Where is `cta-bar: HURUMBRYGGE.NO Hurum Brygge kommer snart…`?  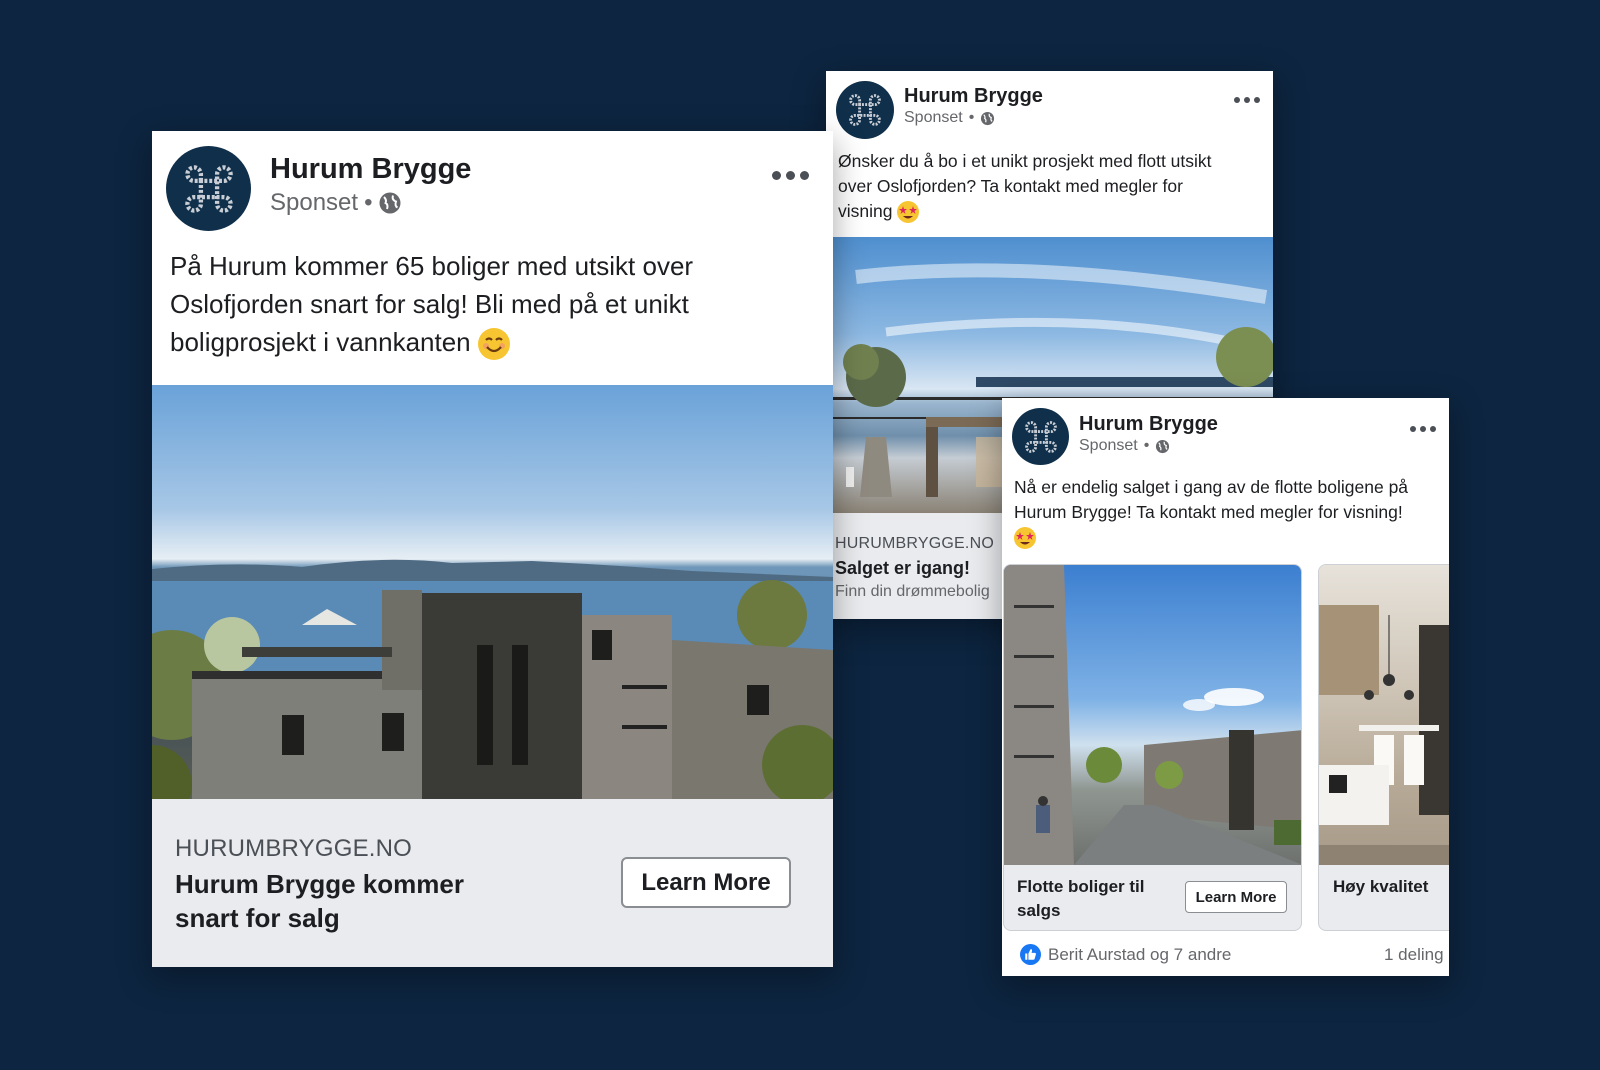 cta-bar: HURUMBRYGGE.NO Hurum Brygge kommer snart… is located at coordinates (492, 883).